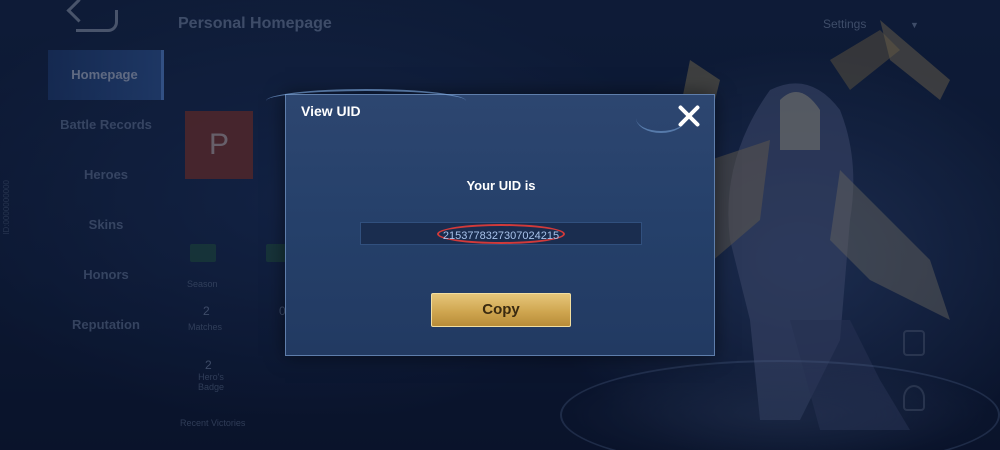  Describe the element at coordinates (689, 116) in the screenshot. I see `close-icon` at that location.